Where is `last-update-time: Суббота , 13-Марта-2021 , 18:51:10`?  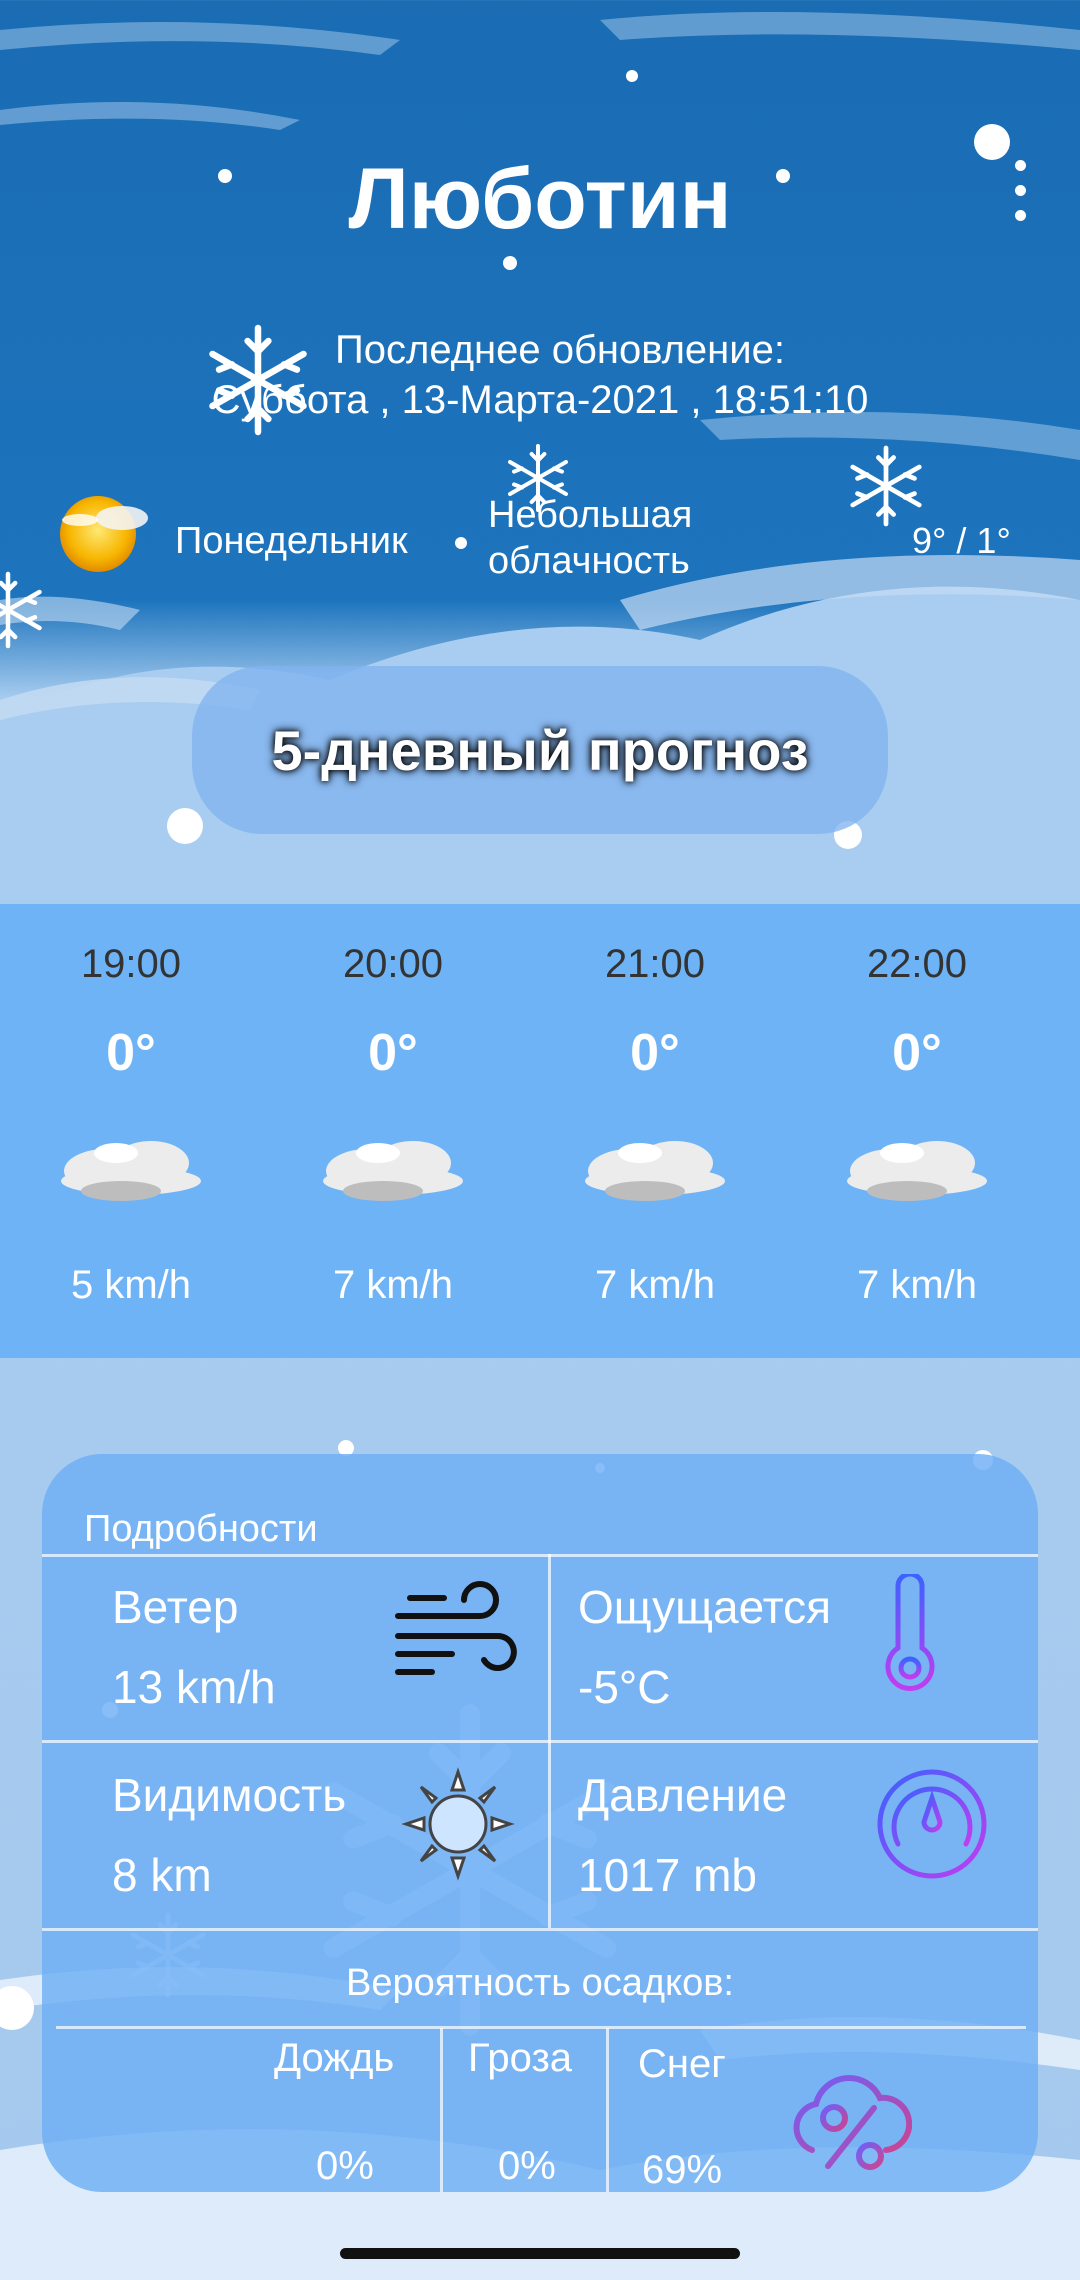
last-update-time: Суббота , 13-Марта-2021 , 18:51:10 is located at coordinates (540, 400).